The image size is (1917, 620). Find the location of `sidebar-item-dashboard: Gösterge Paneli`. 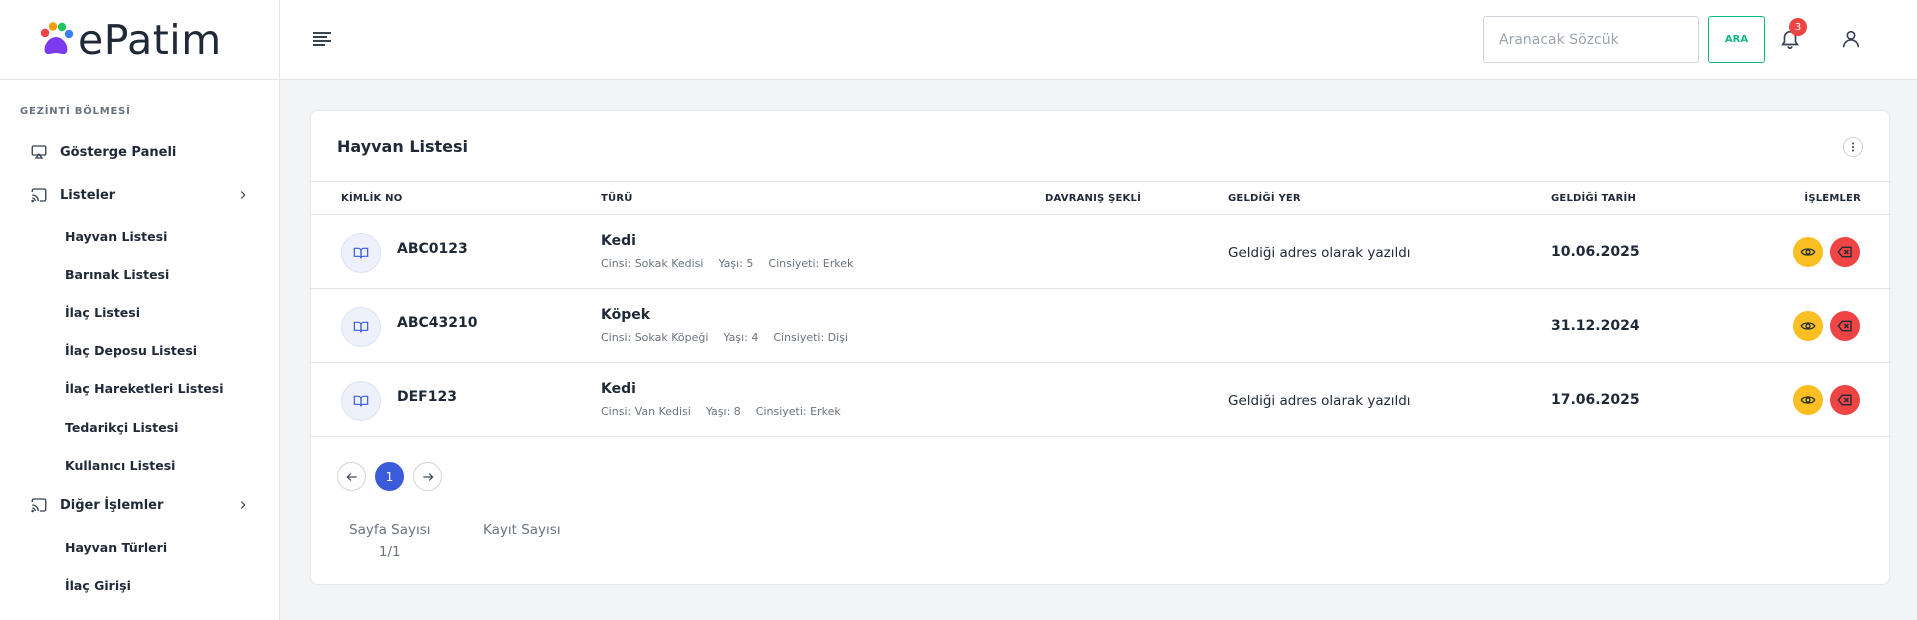

sidebar-item-dashboard: Gösterge Paneli is located at coordinates (140, 152).